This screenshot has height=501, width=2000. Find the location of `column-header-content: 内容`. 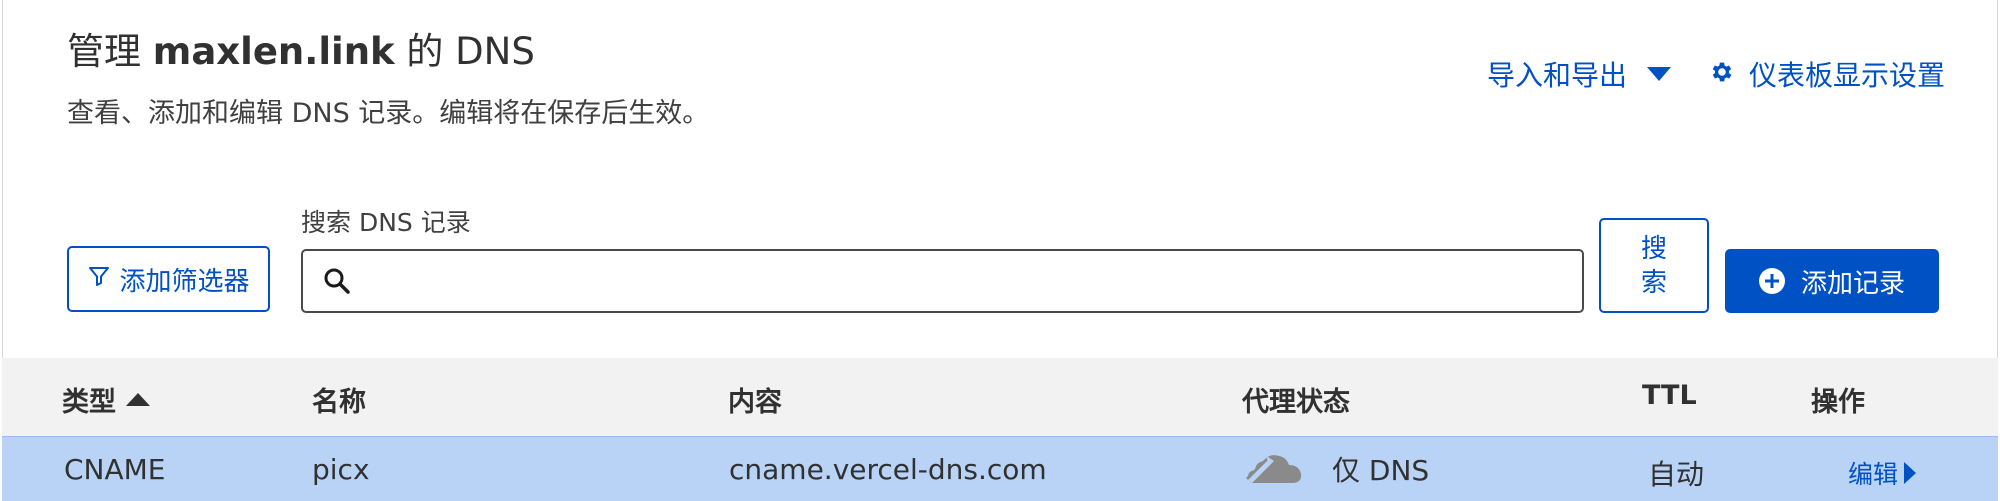

column-header-content: 内容 is located at coordinates (755, 399).